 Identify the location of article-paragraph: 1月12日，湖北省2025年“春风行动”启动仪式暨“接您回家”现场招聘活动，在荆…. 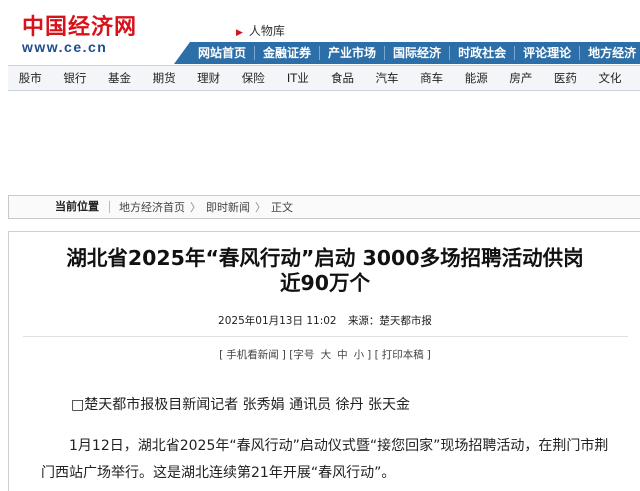
(325, 459).